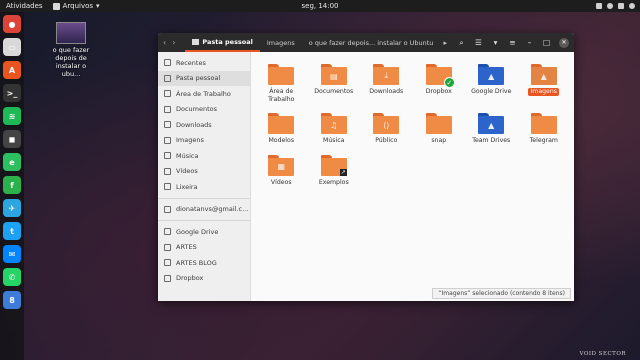 The width and height of the screenshot is (640, 360). What do you see at coordinates (343, 172) in the screenshot?
I see `symlink-arrow-icon: ↗` at bounding box center [343, 172].